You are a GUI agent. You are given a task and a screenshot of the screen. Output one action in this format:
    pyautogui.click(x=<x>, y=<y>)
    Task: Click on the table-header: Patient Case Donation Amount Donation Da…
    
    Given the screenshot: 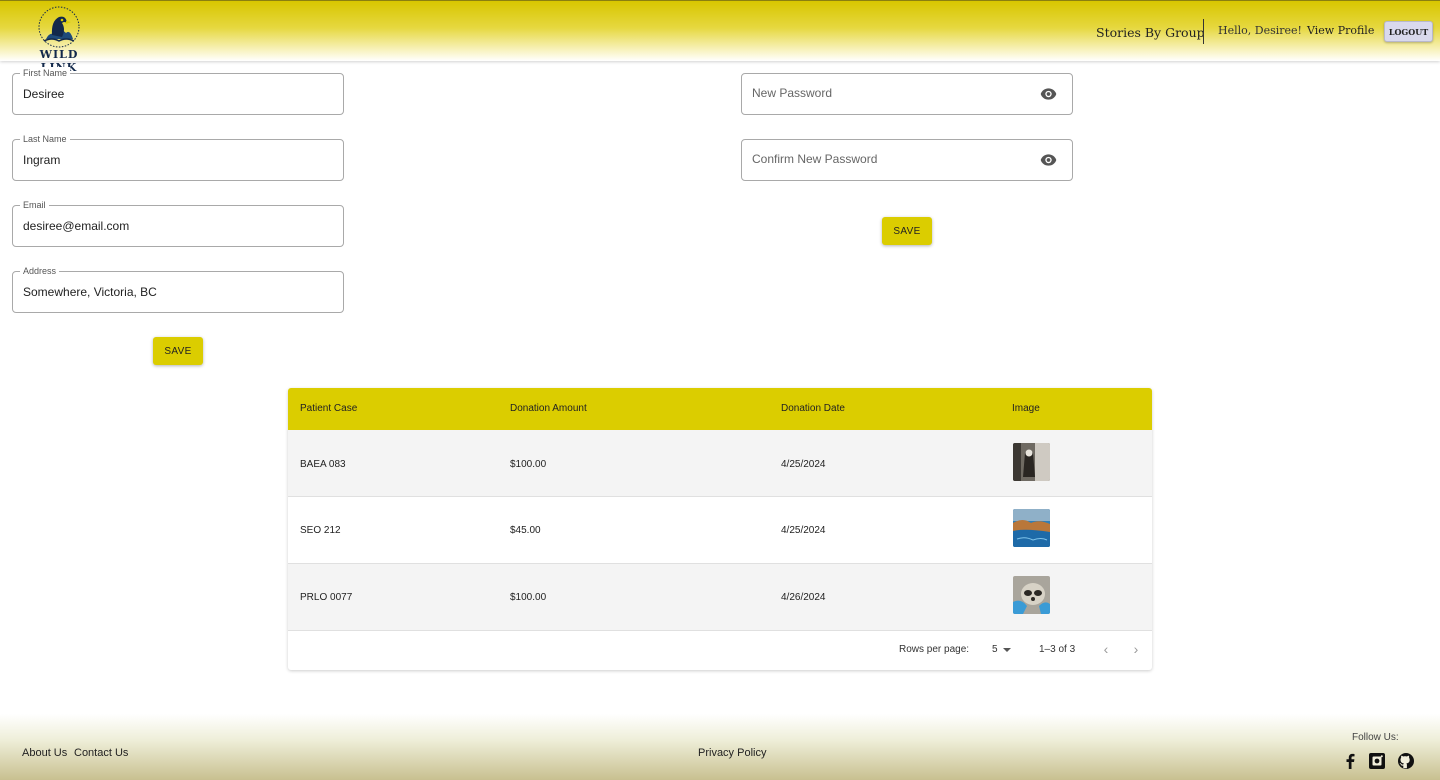 What is the action you would take?
    pyautogui.click(x=720, y=409)
    